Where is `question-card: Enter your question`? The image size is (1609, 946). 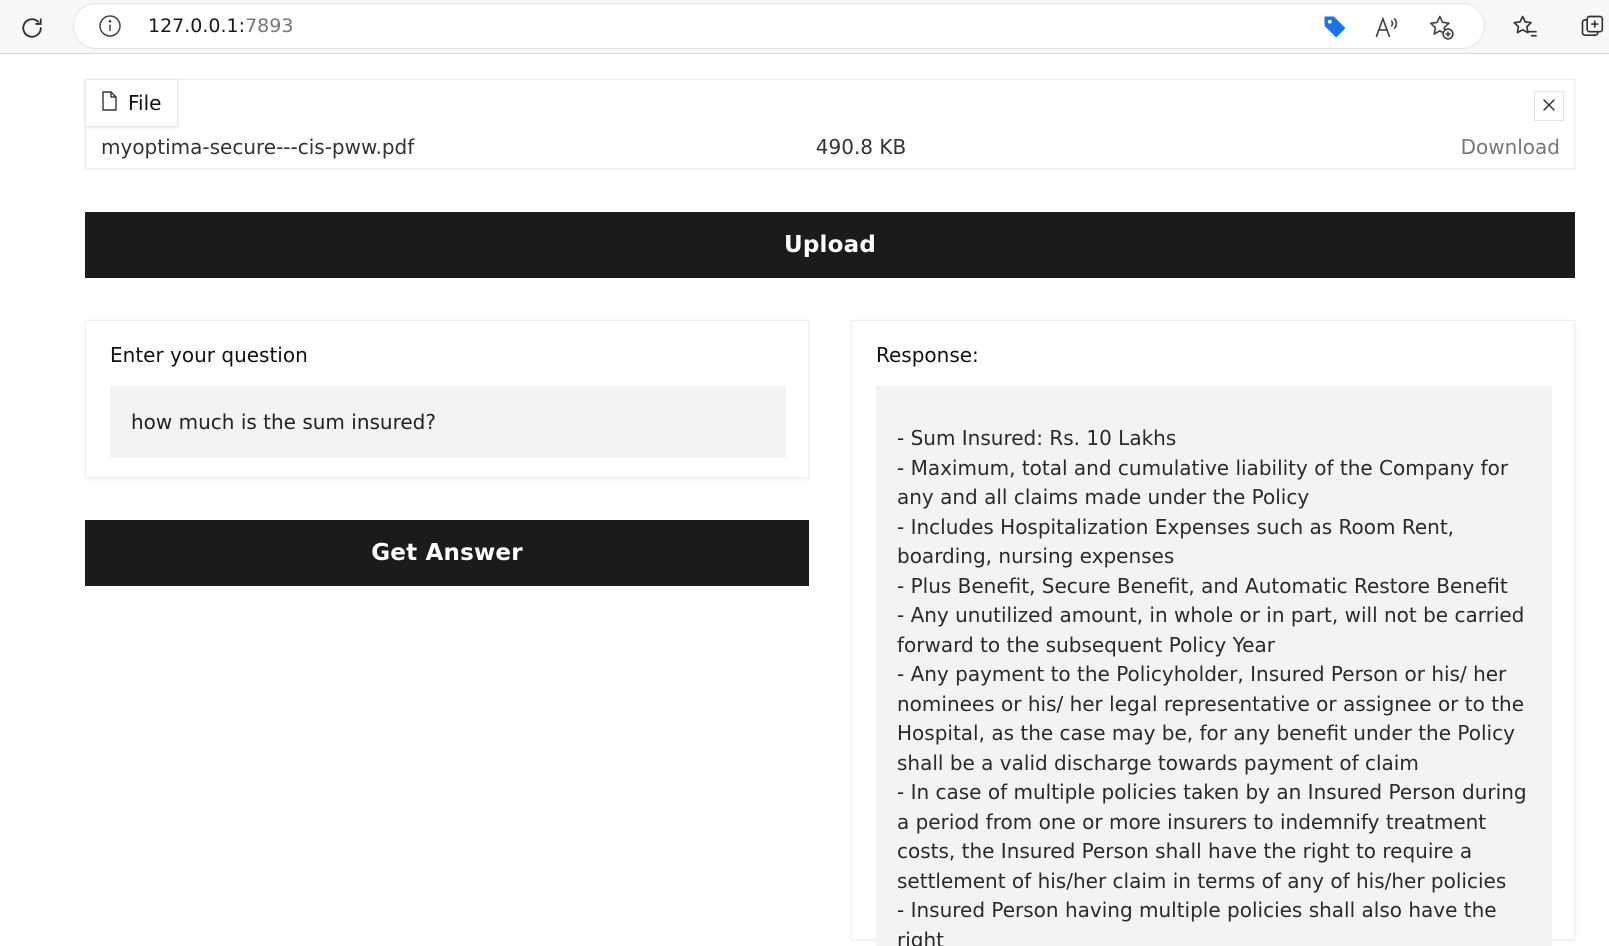
question-card: Enter your question is located at coordinates (447, 399).